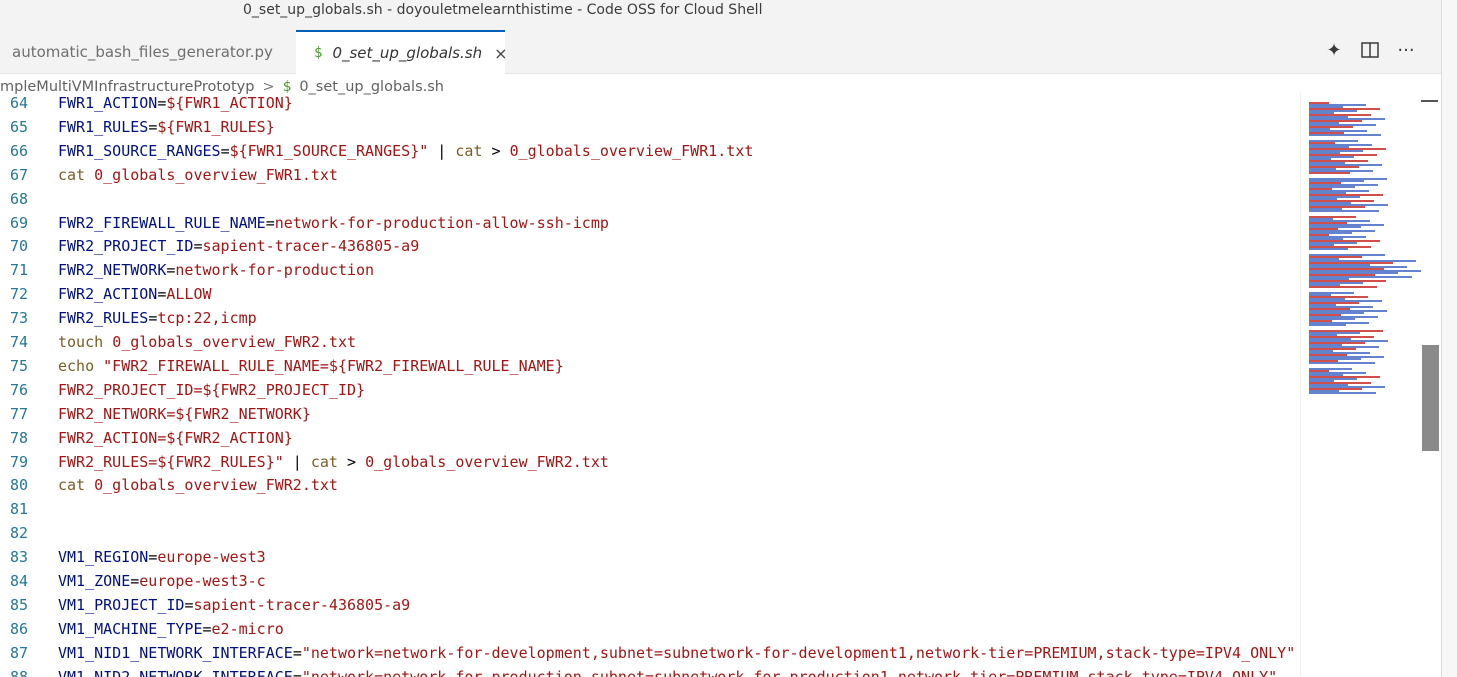 The height and width of the screenshot is (677, 1457). I want to click on line-number: 68, so click(18, 198).